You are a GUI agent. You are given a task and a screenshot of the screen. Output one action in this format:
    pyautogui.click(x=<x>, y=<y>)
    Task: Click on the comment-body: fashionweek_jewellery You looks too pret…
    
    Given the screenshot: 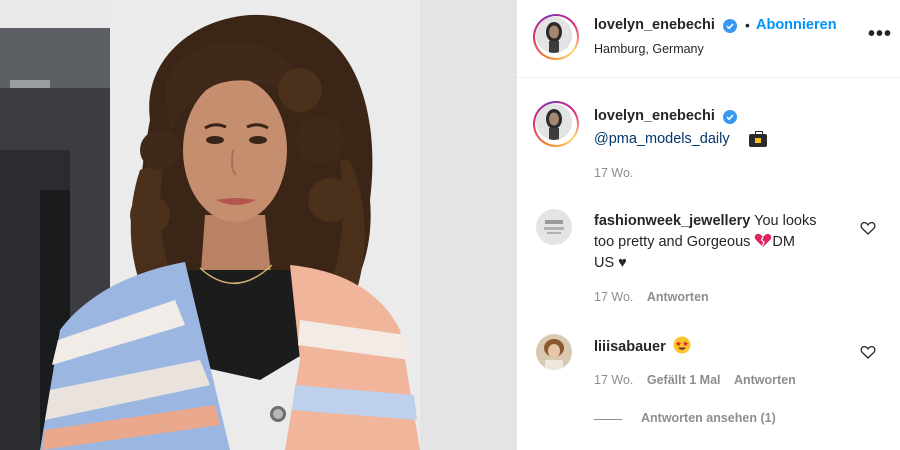 What is the action you would take?
    pyautogui.click(x=724, y=242)
    